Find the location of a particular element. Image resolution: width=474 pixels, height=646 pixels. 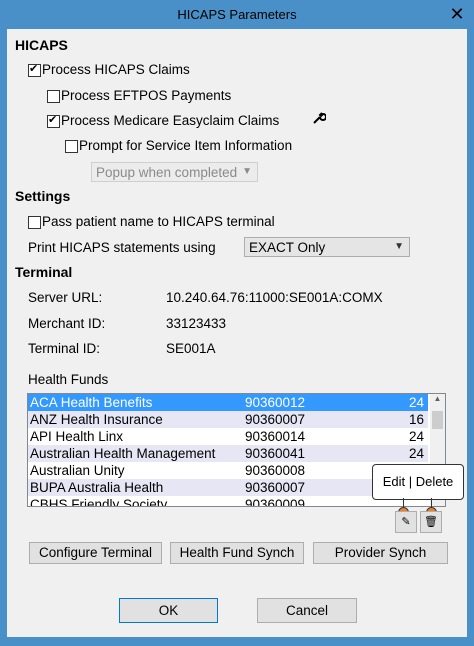

fund-code: 90360041 is located at coordinates (275, 453).